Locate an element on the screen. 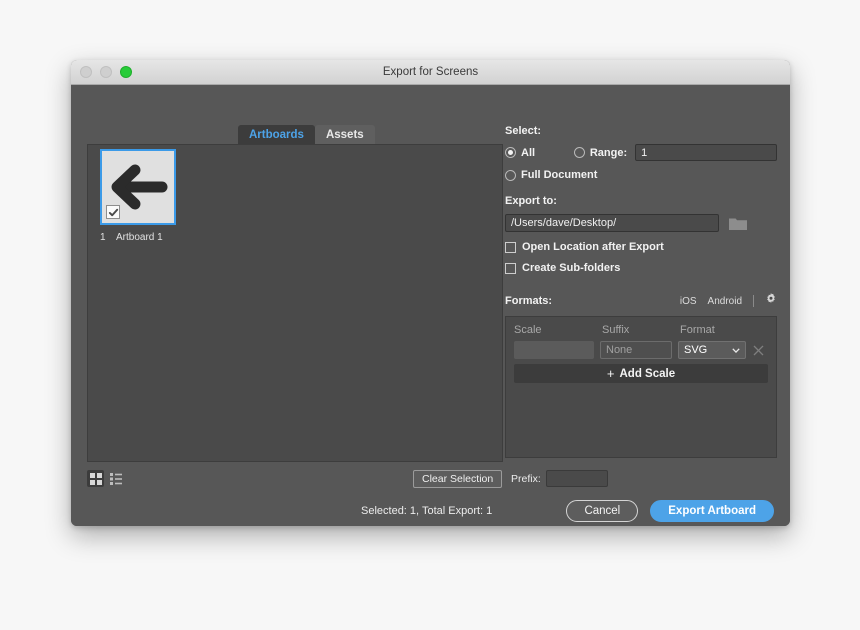  formats-header: Formats: iOS Android is located at coordinates (641, 301).